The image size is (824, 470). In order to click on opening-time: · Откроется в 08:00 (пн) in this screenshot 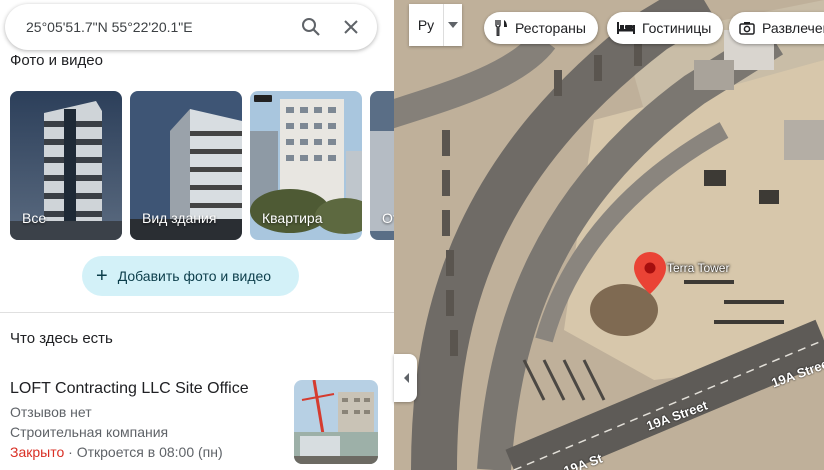, I will do `click(143, 452)`.